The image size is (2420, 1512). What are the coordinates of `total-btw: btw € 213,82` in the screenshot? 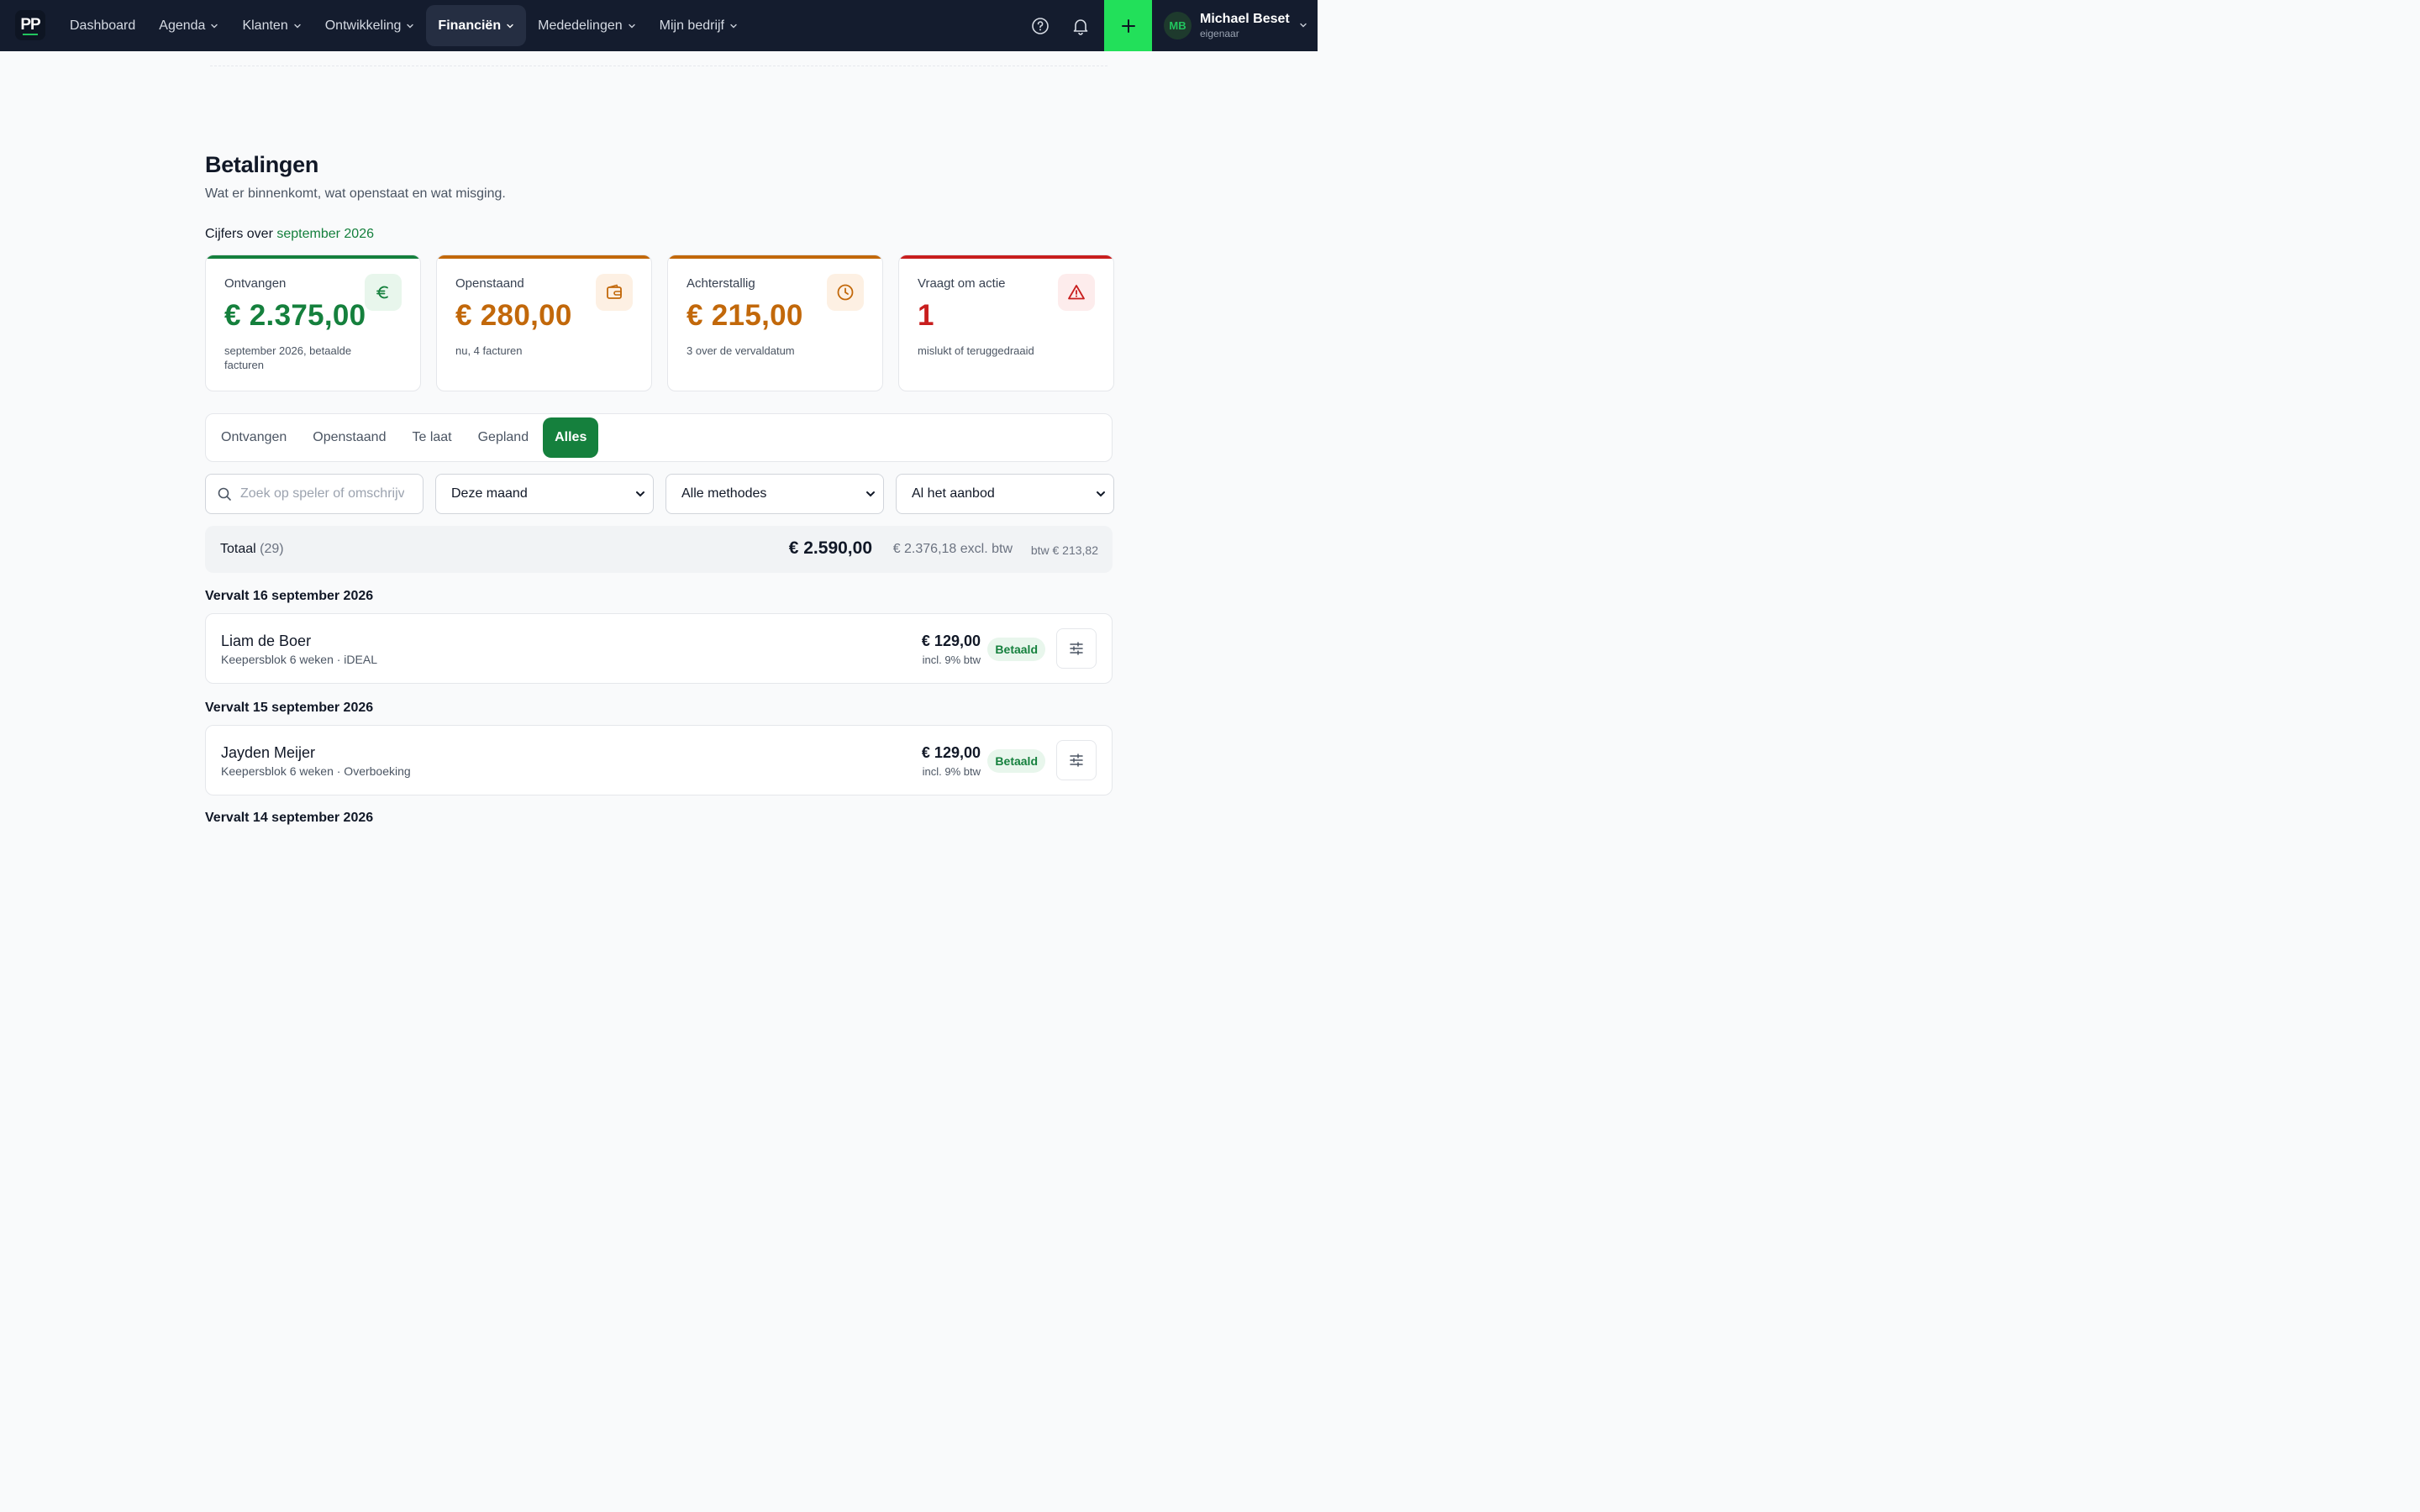 It's located at (1064, 550).